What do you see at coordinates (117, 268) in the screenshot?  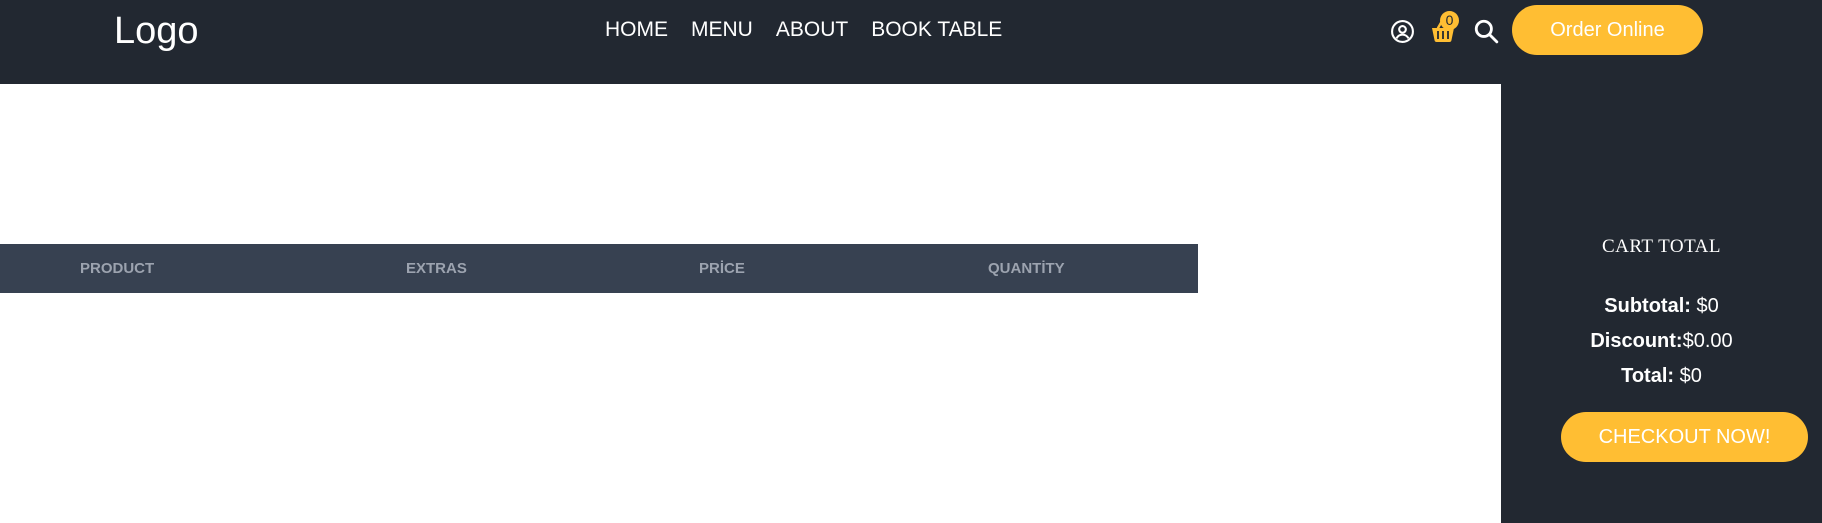 I see `column-header-product: PRODUCT` at bounding box center [117, 268].